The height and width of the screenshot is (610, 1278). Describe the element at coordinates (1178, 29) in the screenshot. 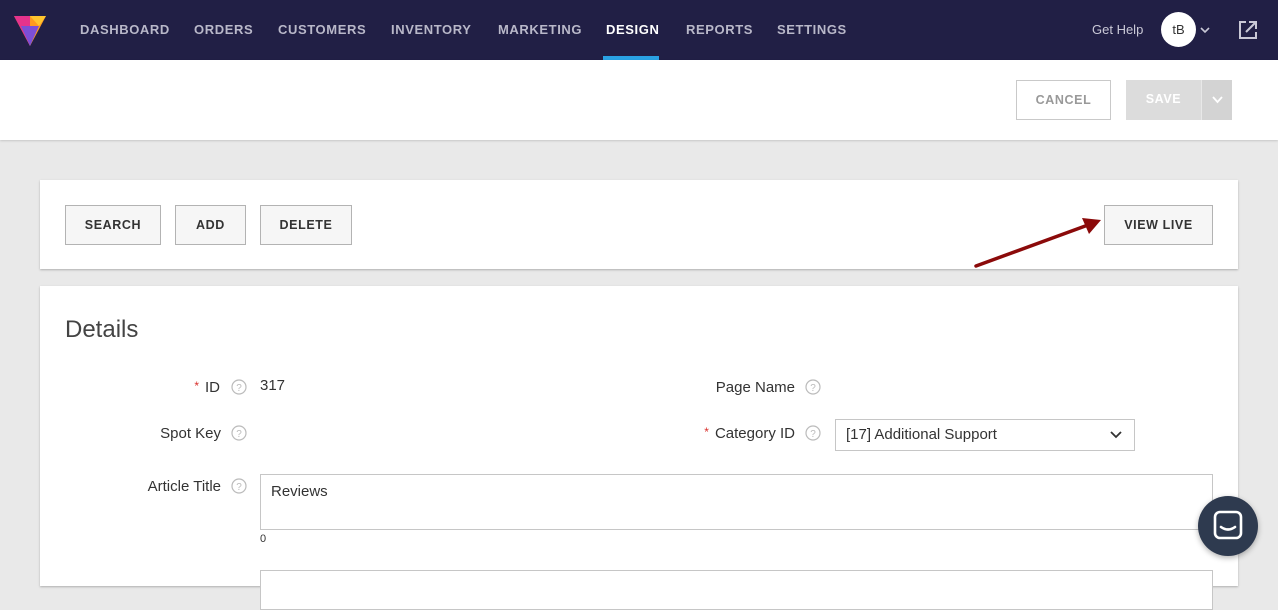

I see `user-avatar: tB` at that location.